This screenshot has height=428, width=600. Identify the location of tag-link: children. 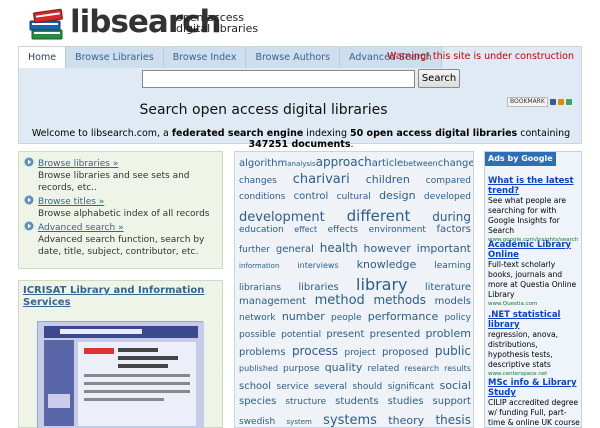
(388, 179).